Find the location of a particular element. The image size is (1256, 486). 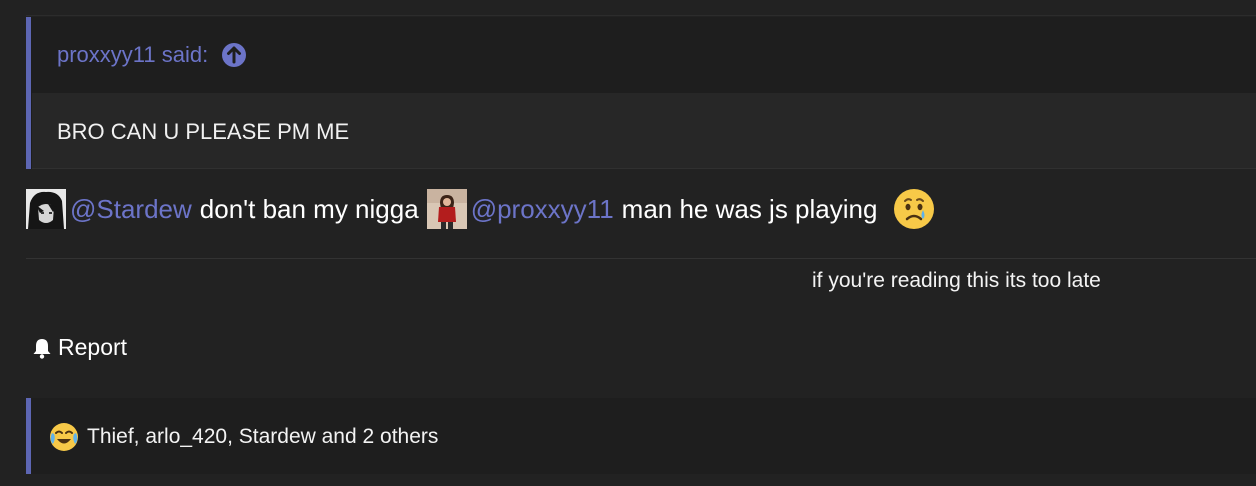

quote-text: BRO CAN U PLEASE PM ME is located at coordinates (203, 131).